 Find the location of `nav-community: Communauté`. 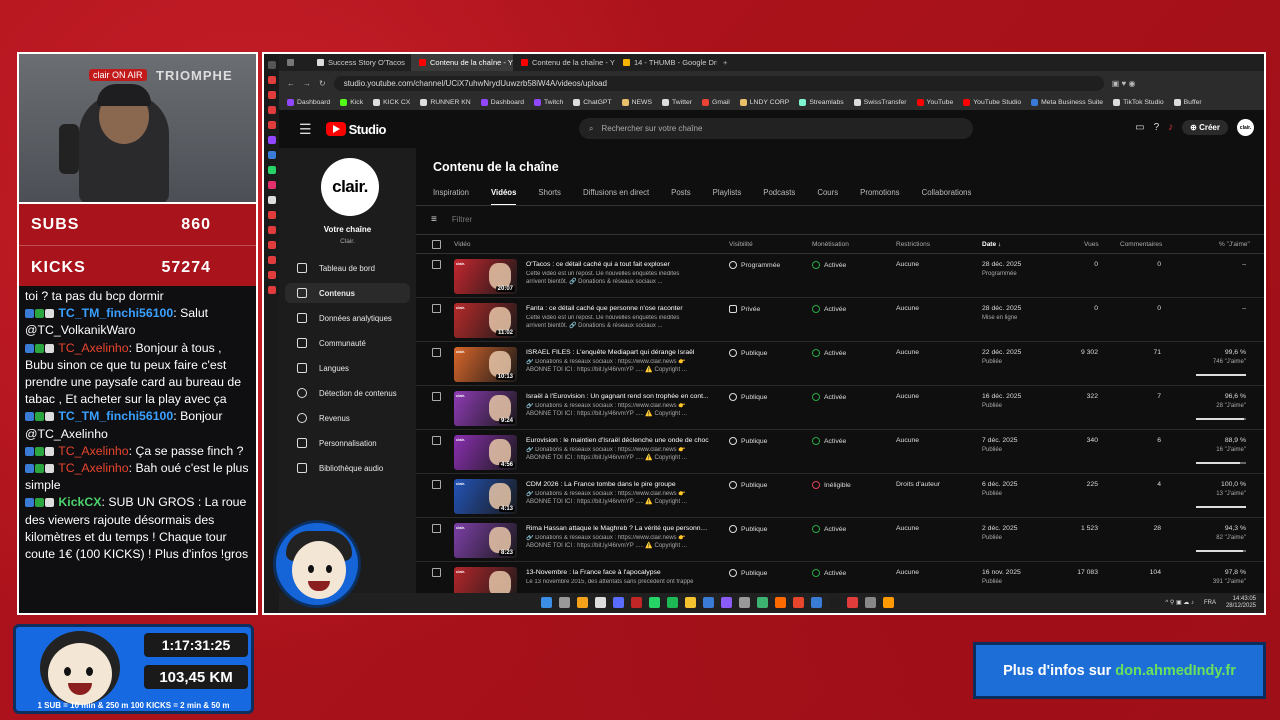

nav-community: Communauté is located at coordinates (347, 343).